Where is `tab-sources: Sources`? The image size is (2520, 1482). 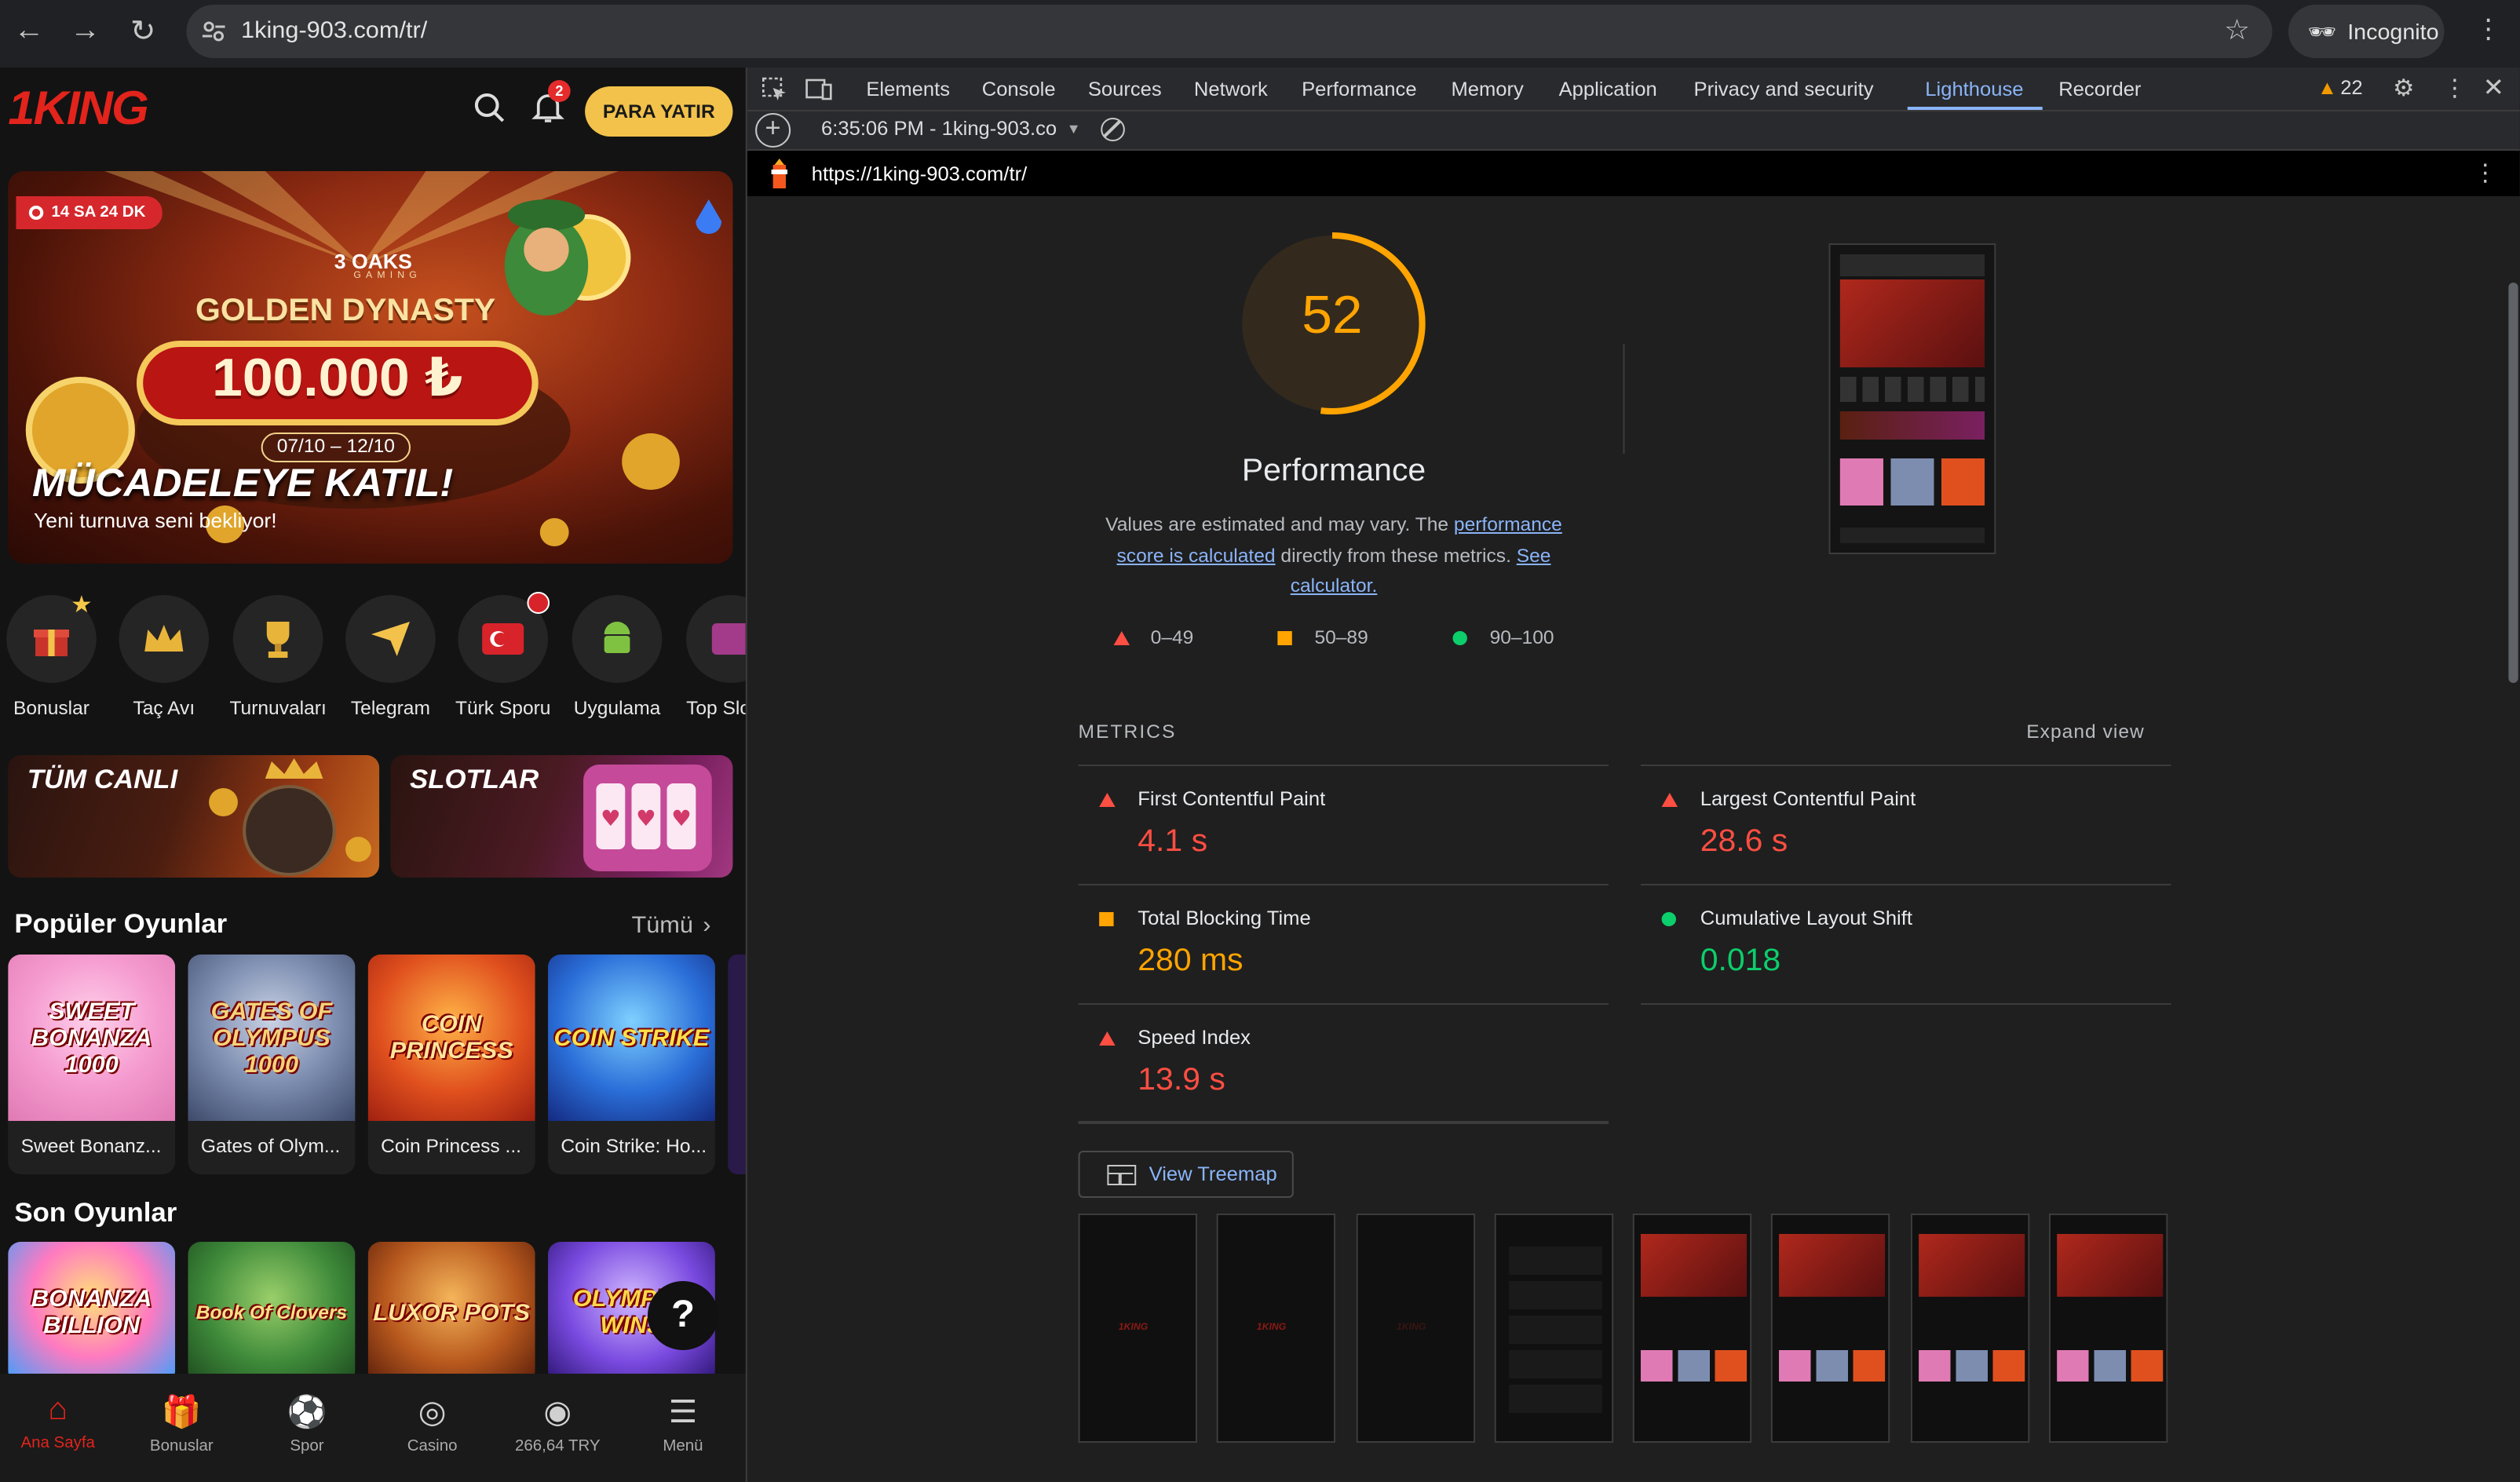 tab-sources: Sources is located at coordinates (1125, 89).